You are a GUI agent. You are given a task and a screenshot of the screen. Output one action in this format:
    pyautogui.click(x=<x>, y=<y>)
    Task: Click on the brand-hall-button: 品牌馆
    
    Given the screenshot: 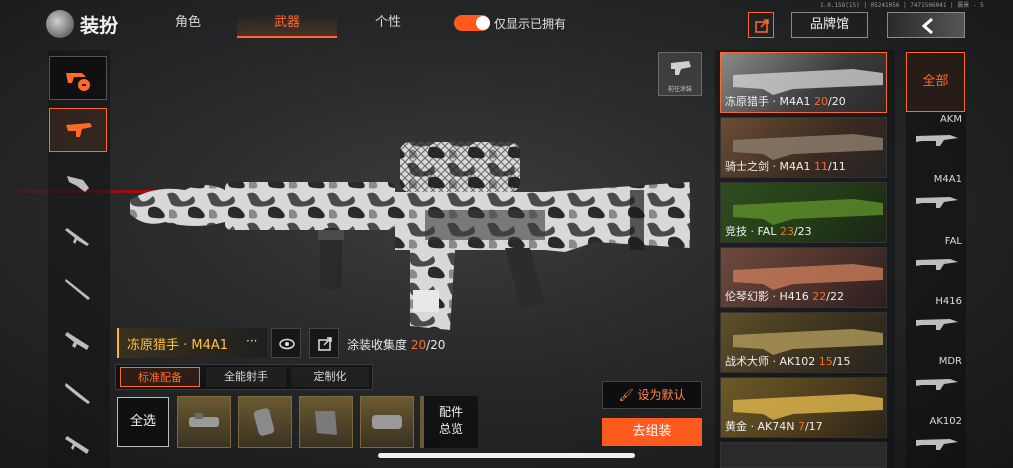 What is the action you would take?
    pyautogui.click(x=829, y=25)
    